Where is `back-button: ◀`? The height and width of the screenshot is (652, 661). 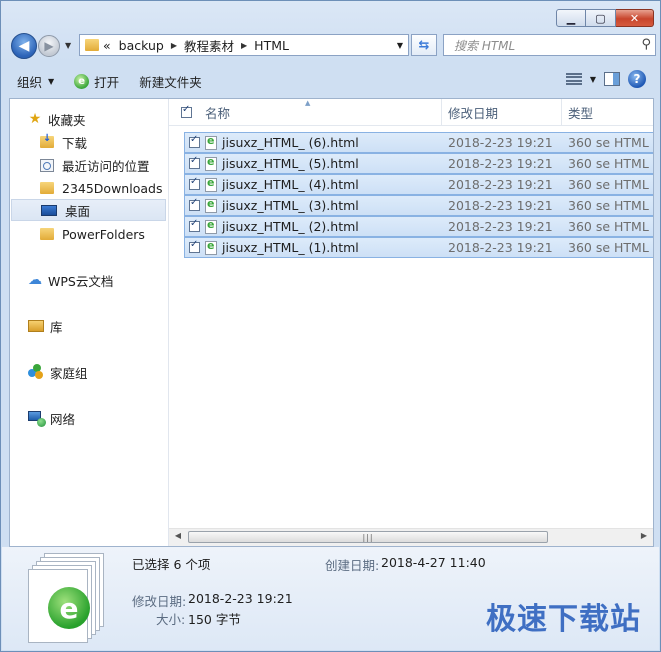
back-button: ◀ is located at coordinates (24, 46).